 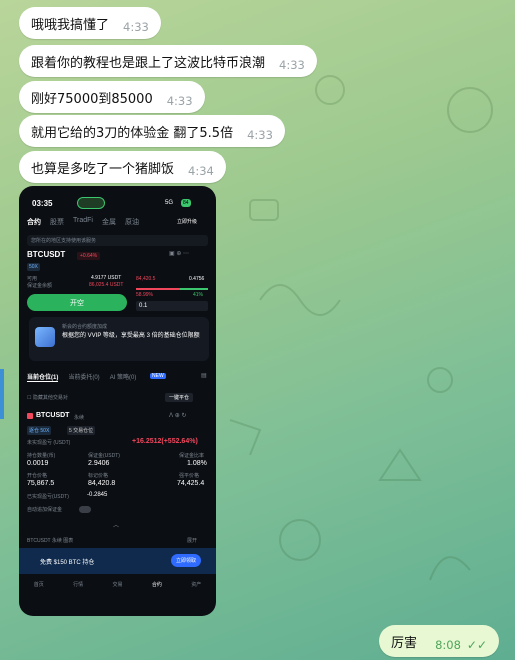 What do you see at coordinates (43, 377) in the screenshot?
I see `tab-current-position: 当前仓位(1)` at bounding box center [43, 377].